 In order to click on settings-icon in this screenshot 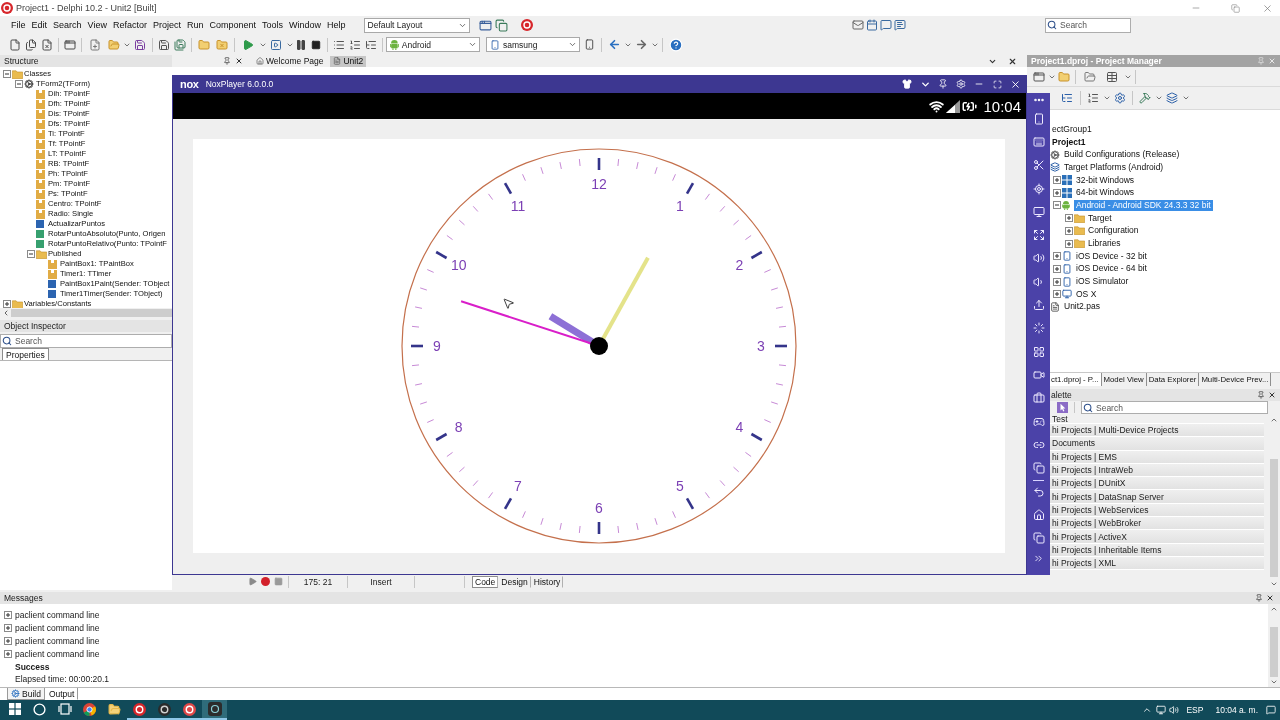, I will do `click(961, 84)`.